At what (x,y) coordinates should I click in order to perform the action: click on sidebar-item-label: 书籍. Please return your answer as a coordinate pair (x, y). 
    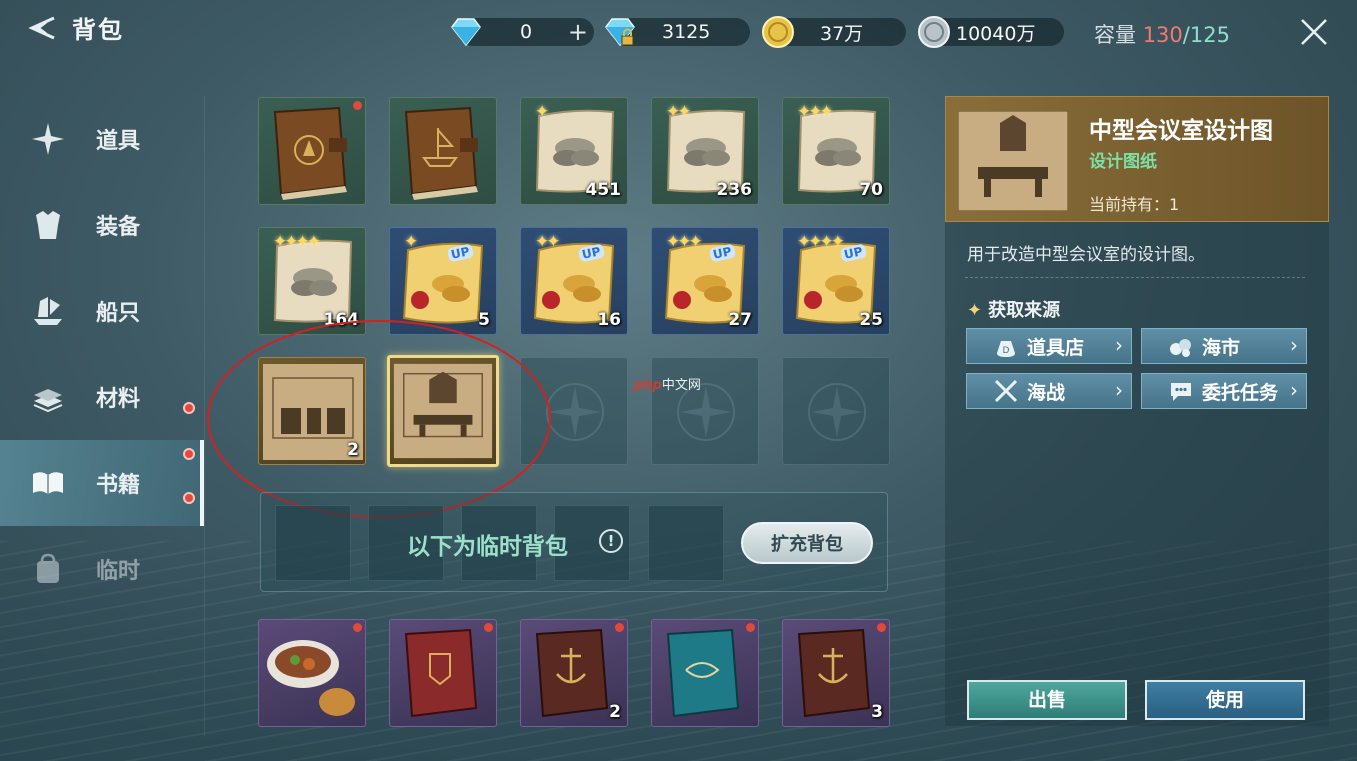
    Looking at the image, I should click on (118, 485).